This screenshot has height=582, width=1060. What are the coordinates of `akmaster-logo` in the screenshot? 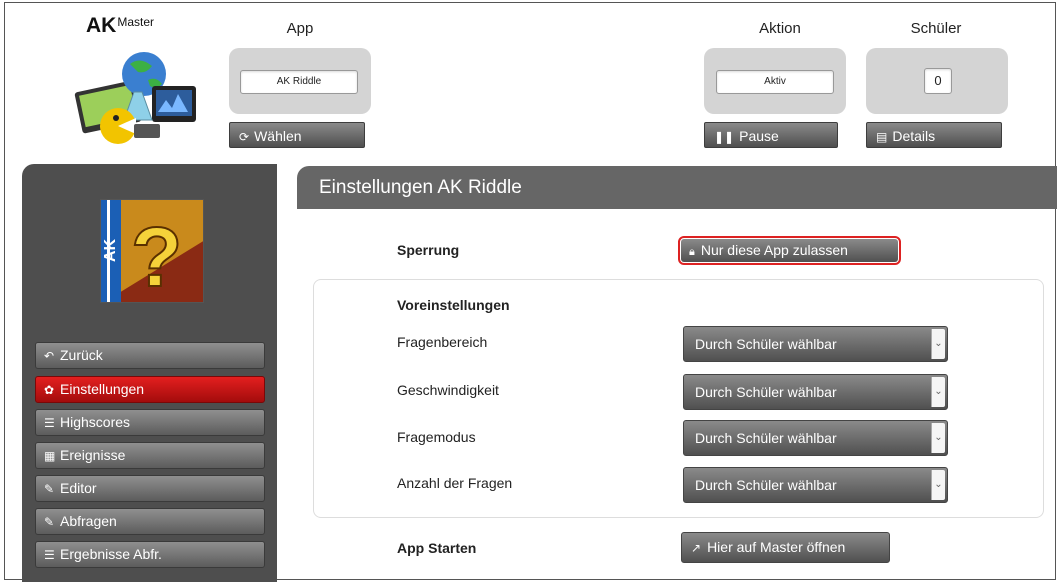 It's located at (135, 98).